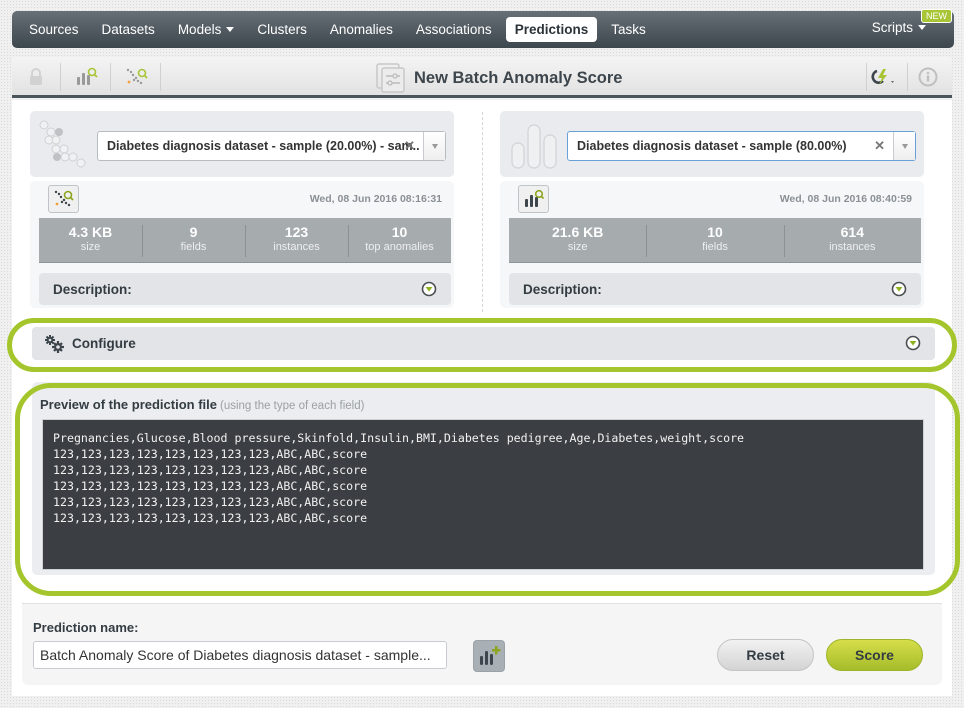  I want to click on page-title-area: New Batch Anomaly Score, so click(499, 78).